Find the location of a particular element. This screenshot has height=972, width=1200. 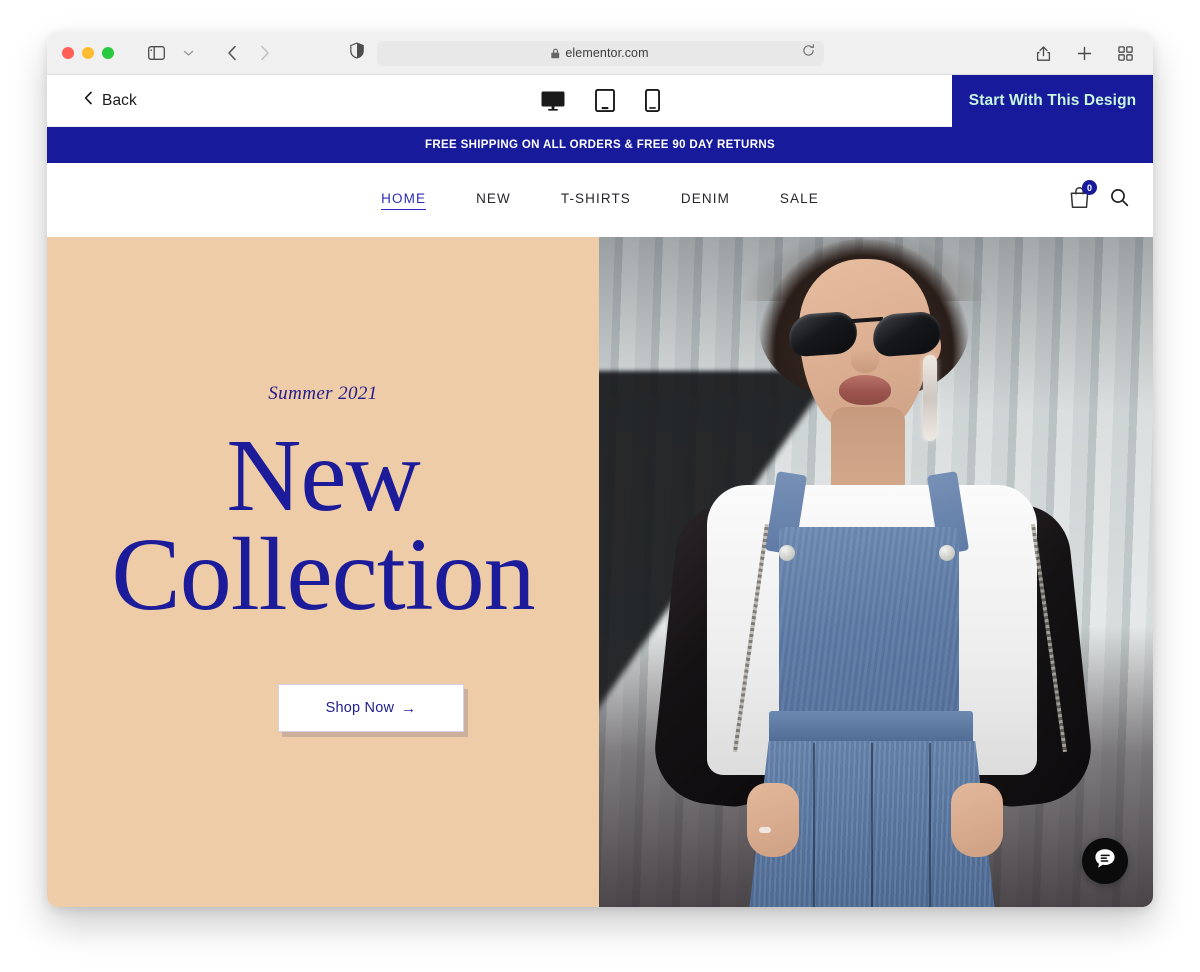

url-bar: elementor.com is located at coordinates (600, 53).